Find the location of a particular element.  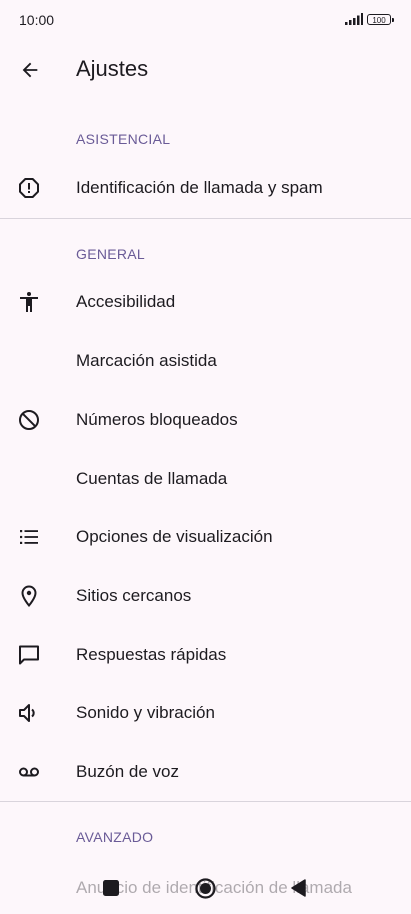

voicemail-icon is located at coordinates (29, 772).